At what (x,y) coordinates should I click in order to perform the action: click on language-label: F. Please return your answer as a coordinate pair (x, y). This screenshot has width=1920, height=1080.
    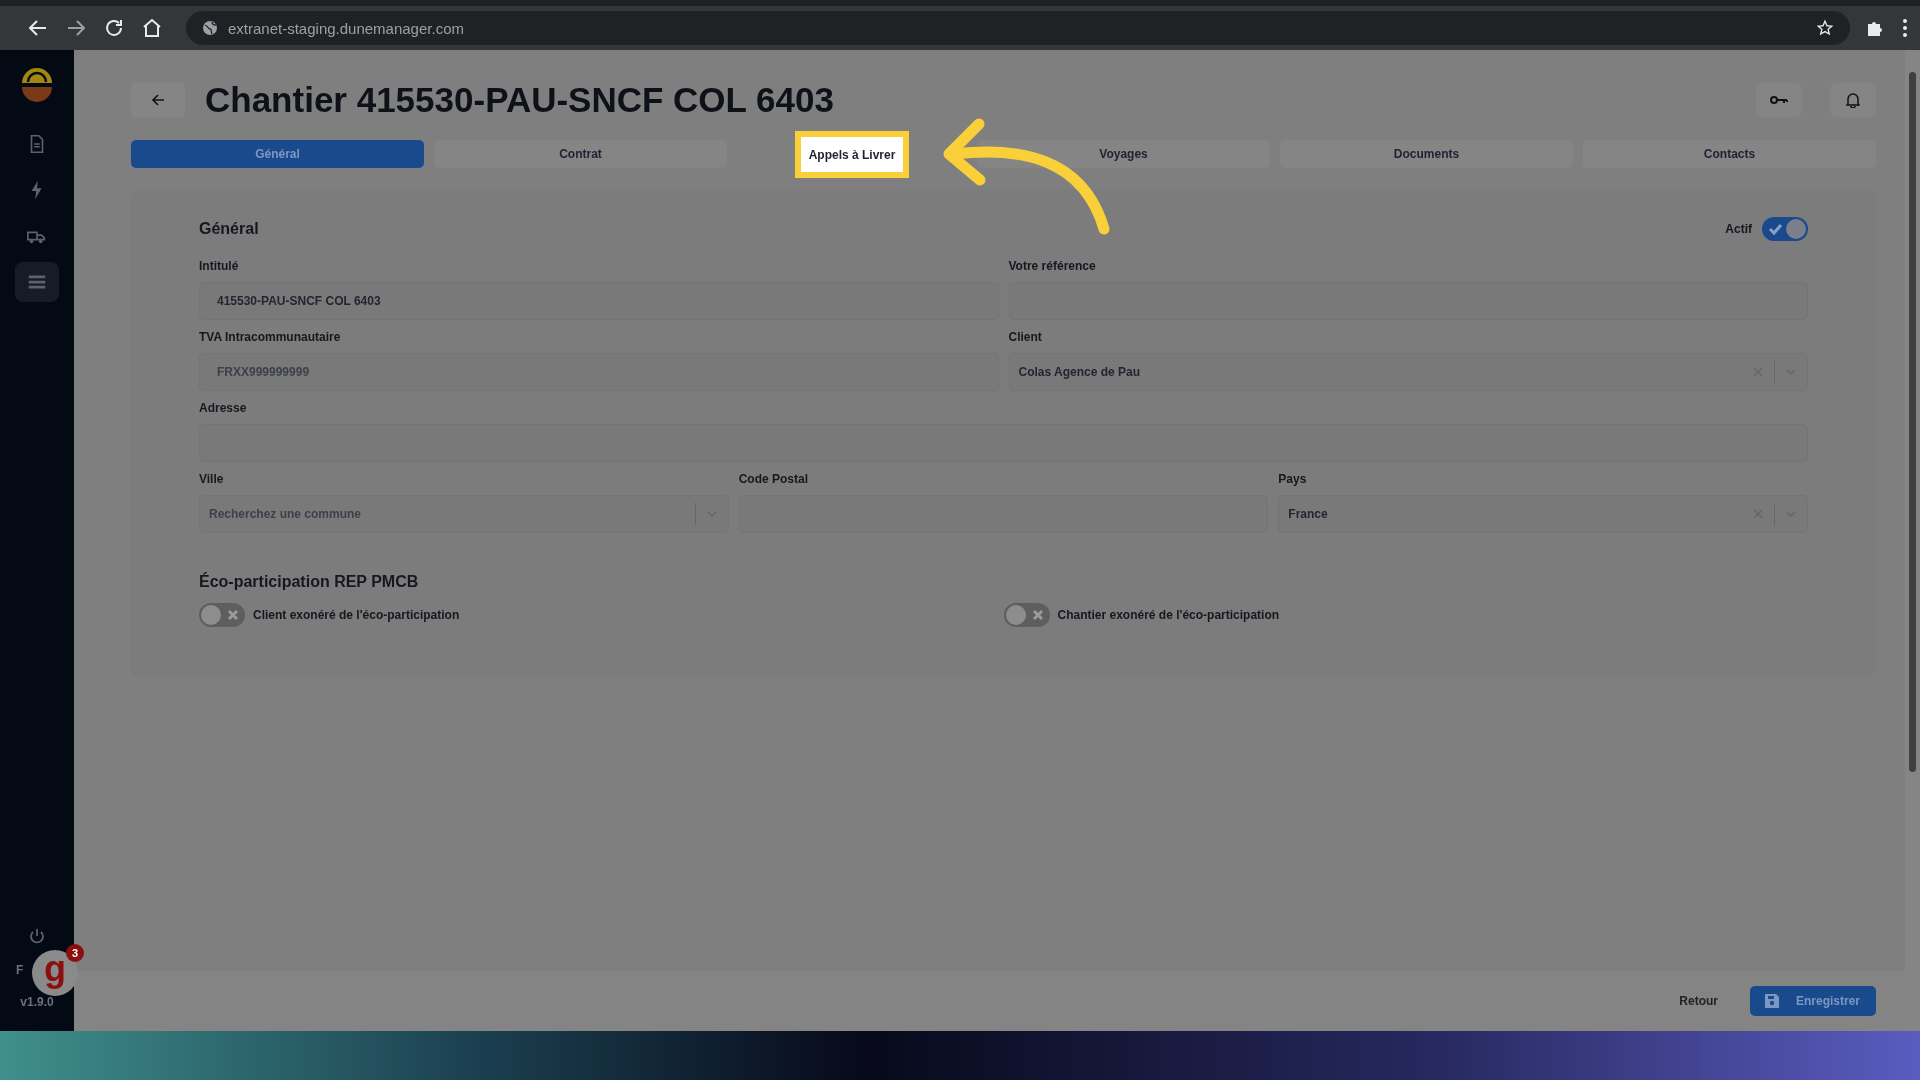
    Looking at the image, I should click on (20, 970).